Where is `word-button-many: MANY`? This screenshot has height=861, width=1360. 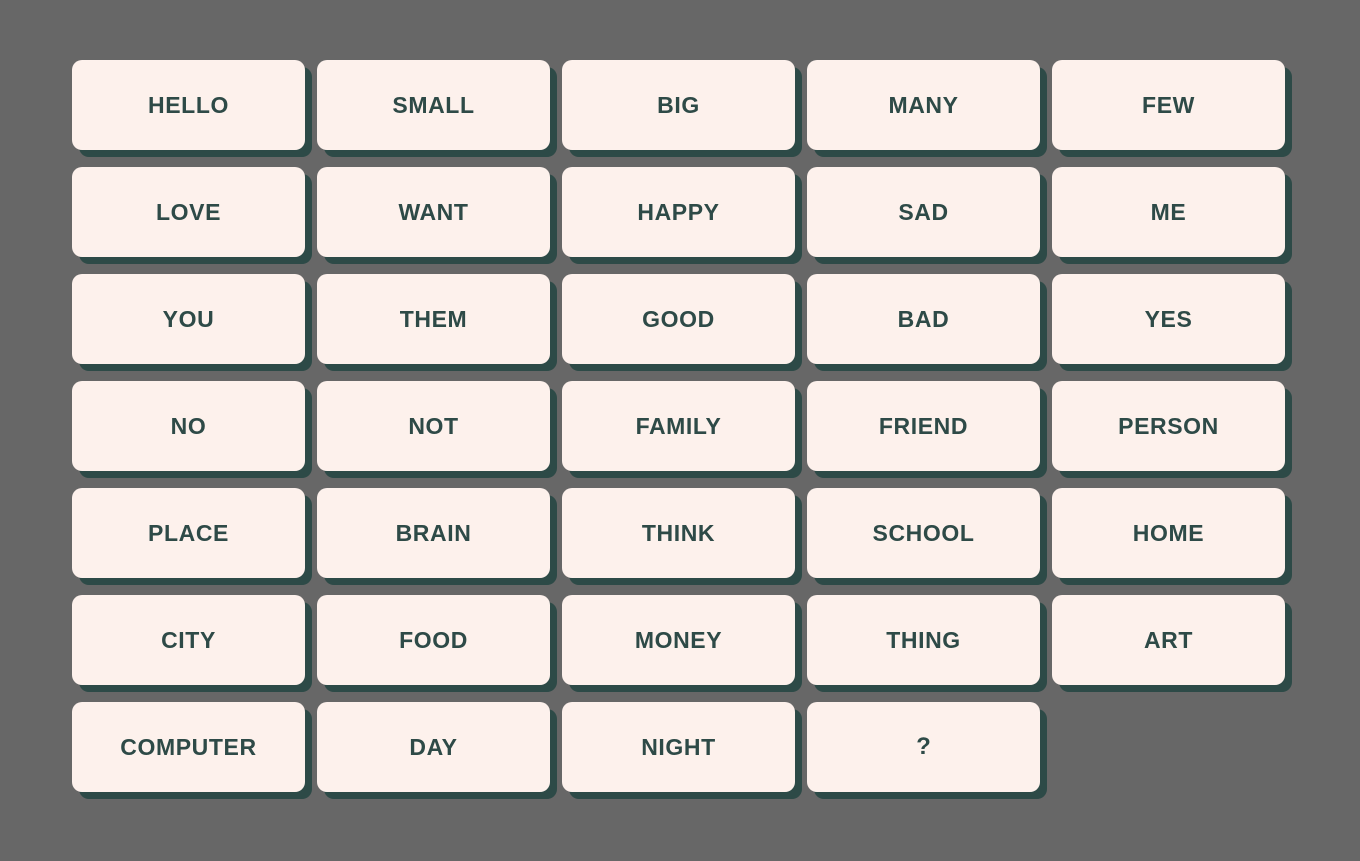
word-button-many: MANY is located at coordinates (923, 105).